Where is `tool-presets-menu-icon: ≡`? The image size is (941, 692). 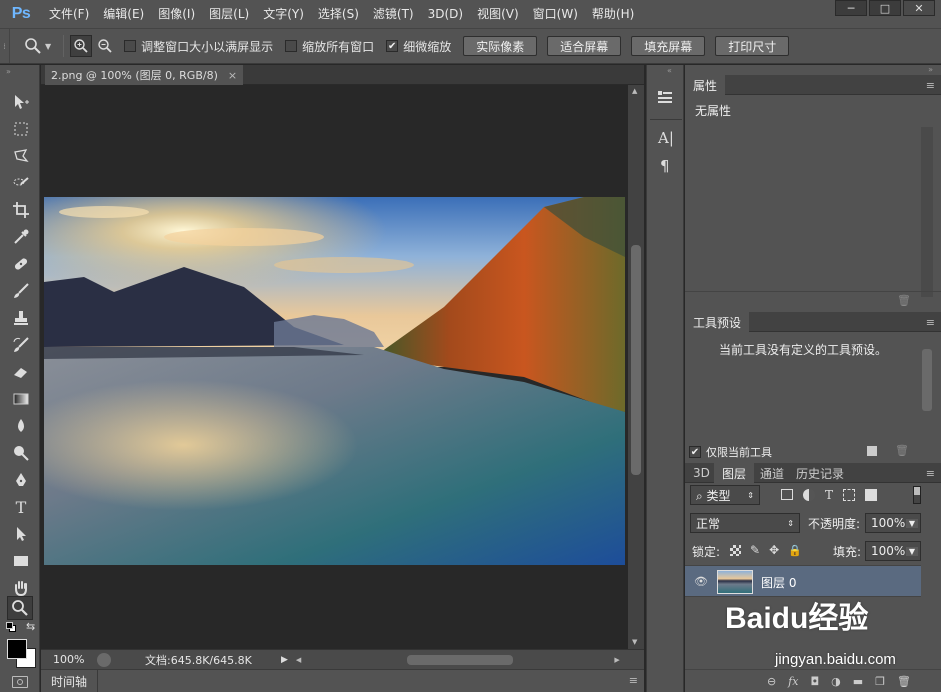
tool-presets-menu-icon: ≡ is located at coordinates (930, 322).